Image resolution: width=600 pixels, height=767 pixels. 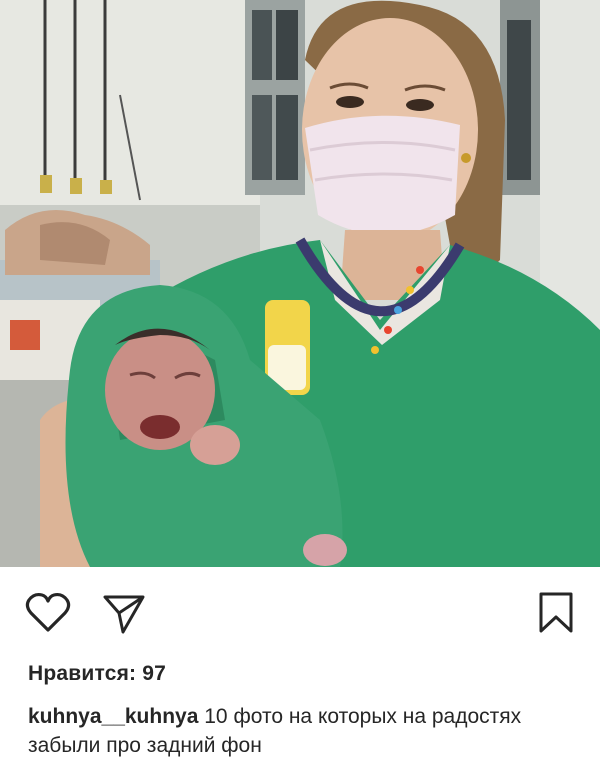 What do you see at coordinates (556, 613) in the screenshot?
I see `bookmark-outline-icon` at bounding box center [556, 613].